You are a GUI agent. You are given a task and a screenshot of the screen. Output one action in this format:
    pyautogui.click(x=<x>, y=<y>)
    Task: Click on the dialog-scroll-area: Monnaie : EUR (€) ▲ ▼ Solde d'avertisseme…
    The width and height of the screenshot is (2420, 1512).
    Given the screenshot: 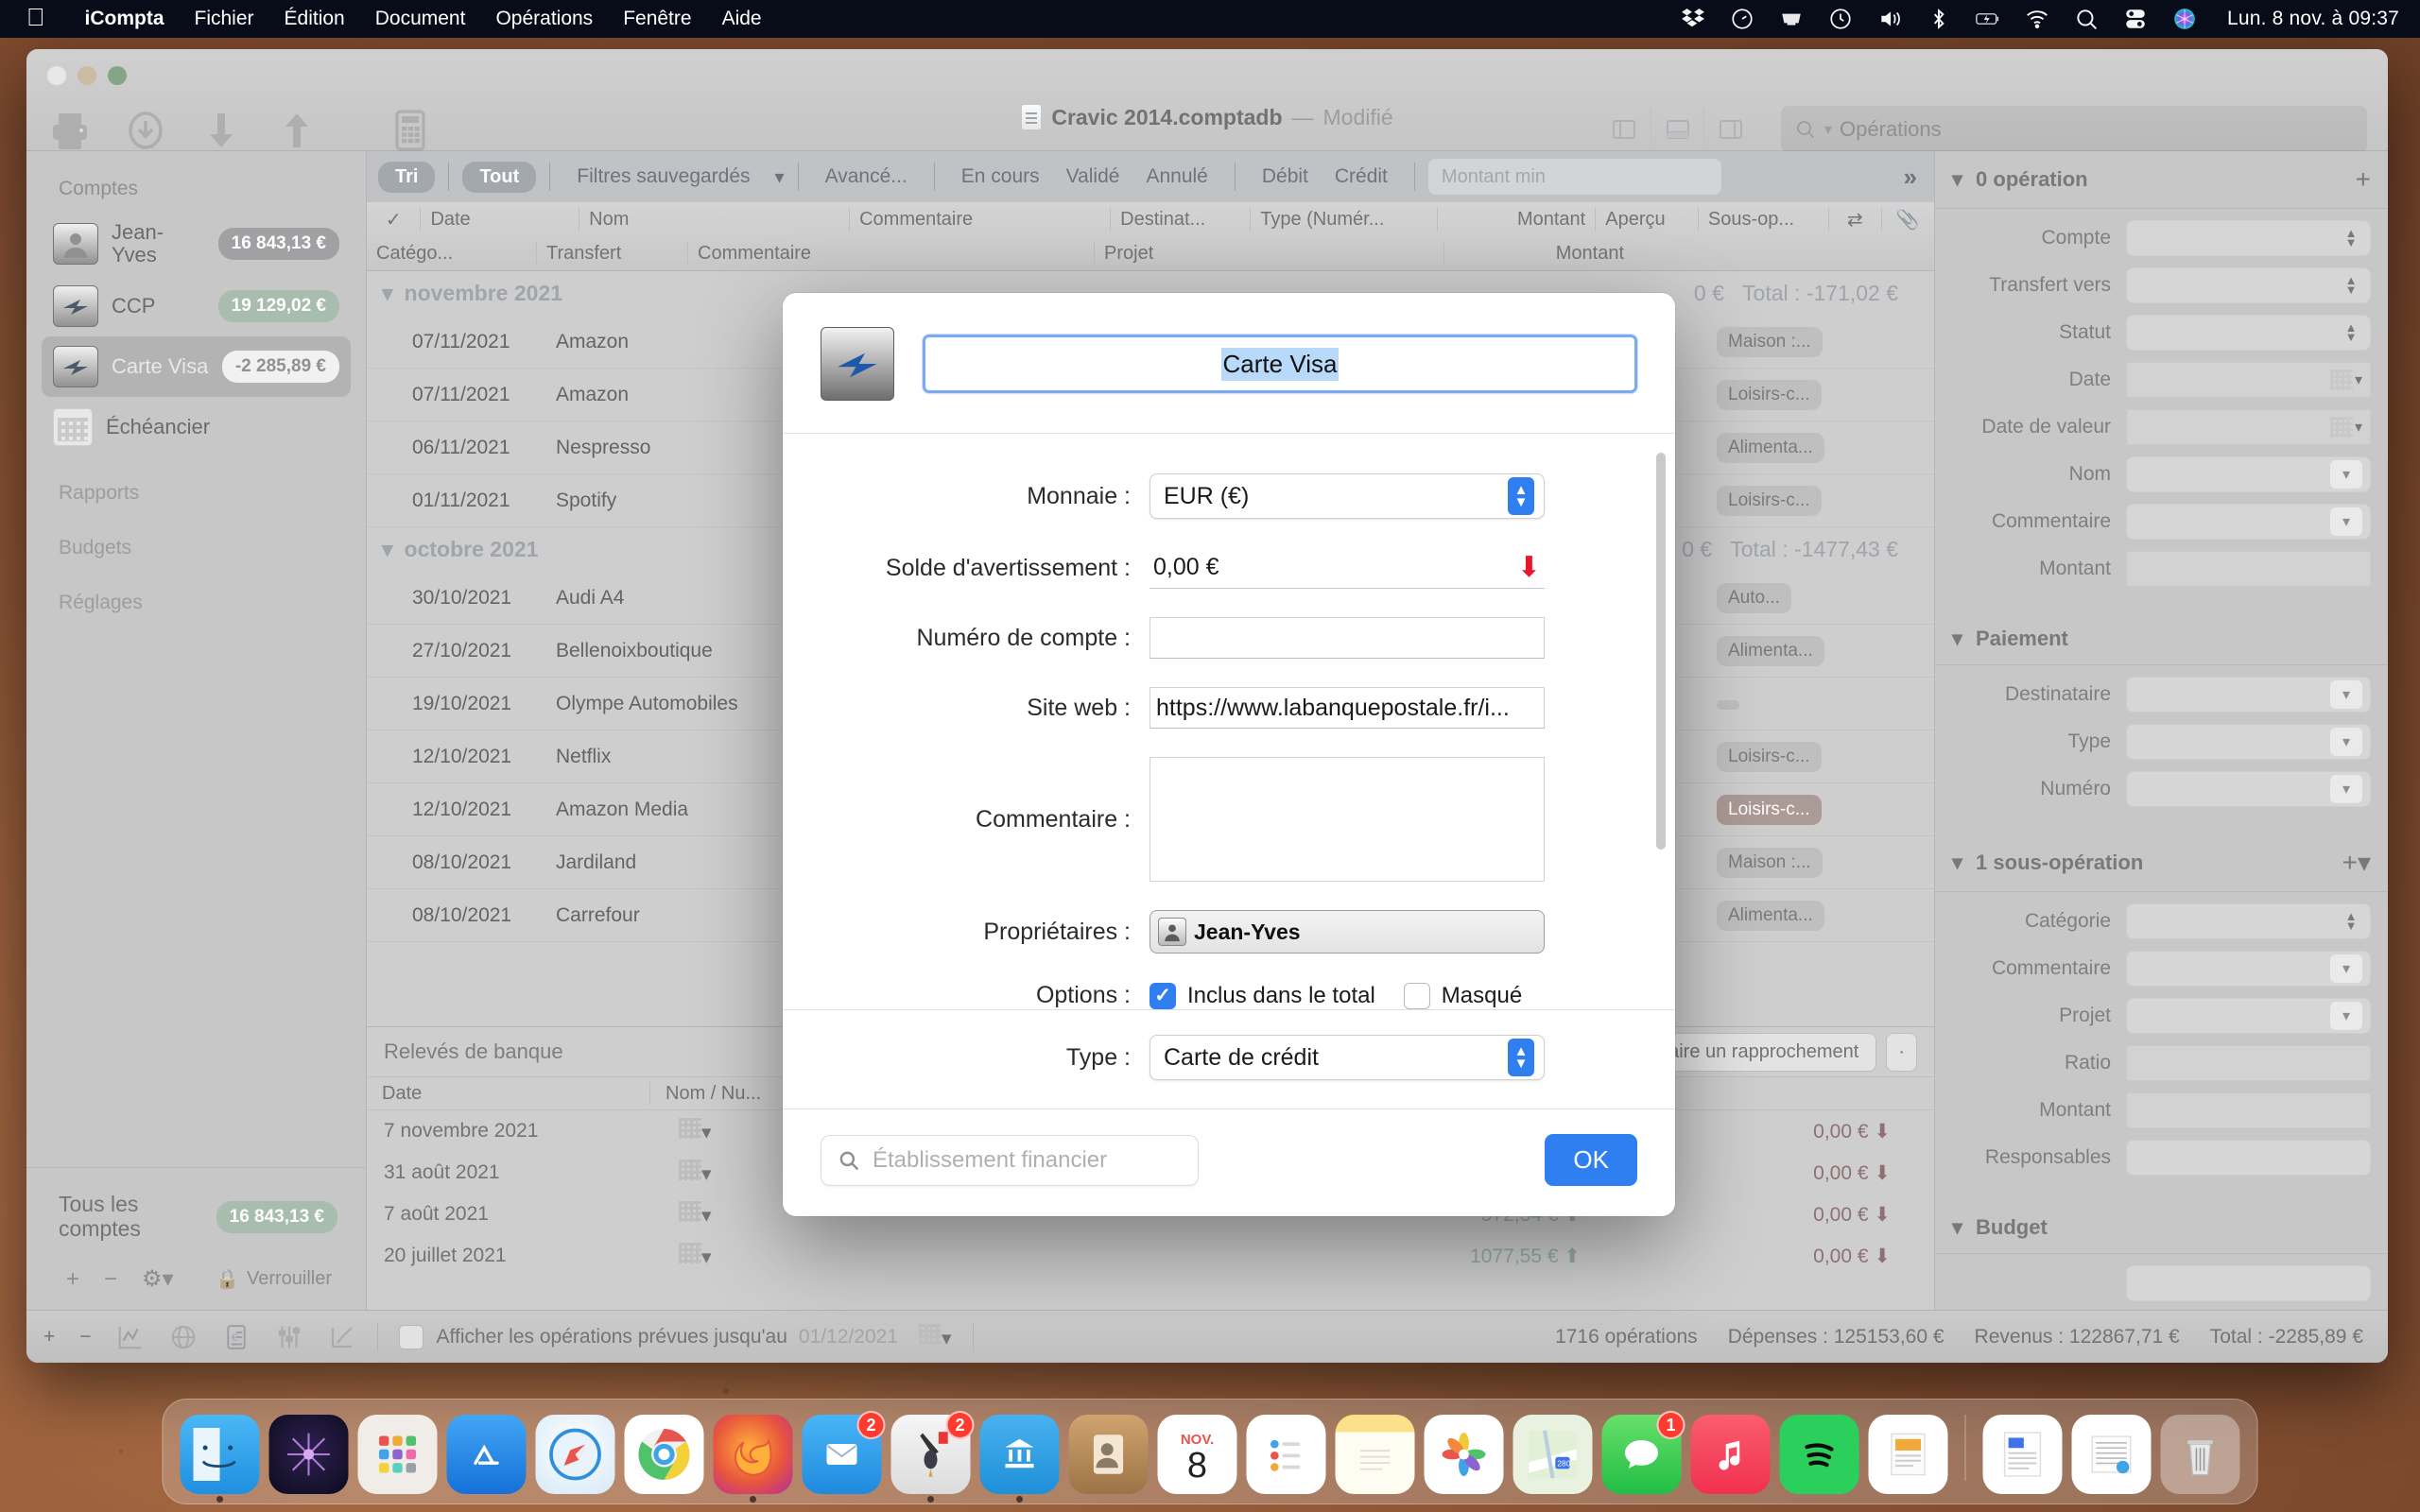 What is the action you would take?
    pyautogui.click(x=1229, y=721)
    